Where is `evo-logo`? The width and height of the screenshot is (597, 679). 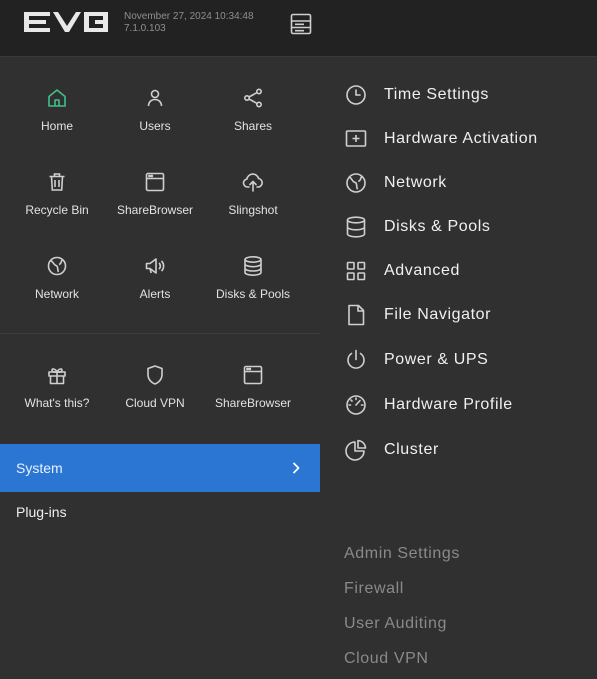 evo-logo is located at coordinates (66, 22).